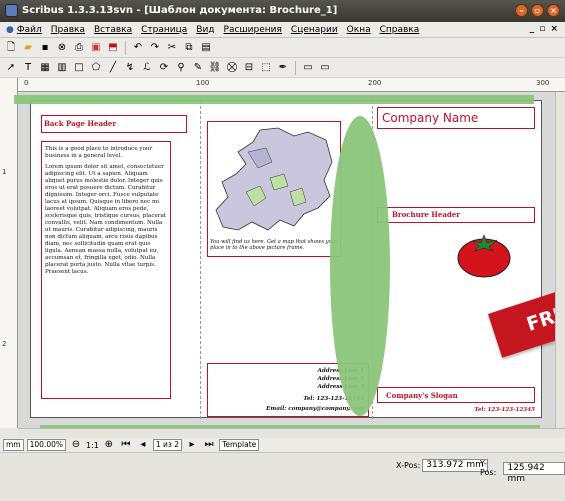 The height and width of the screenshot is (501, 565). I want to click on y-position: Y-Pos: 125.942 mm, so click(522, 471).